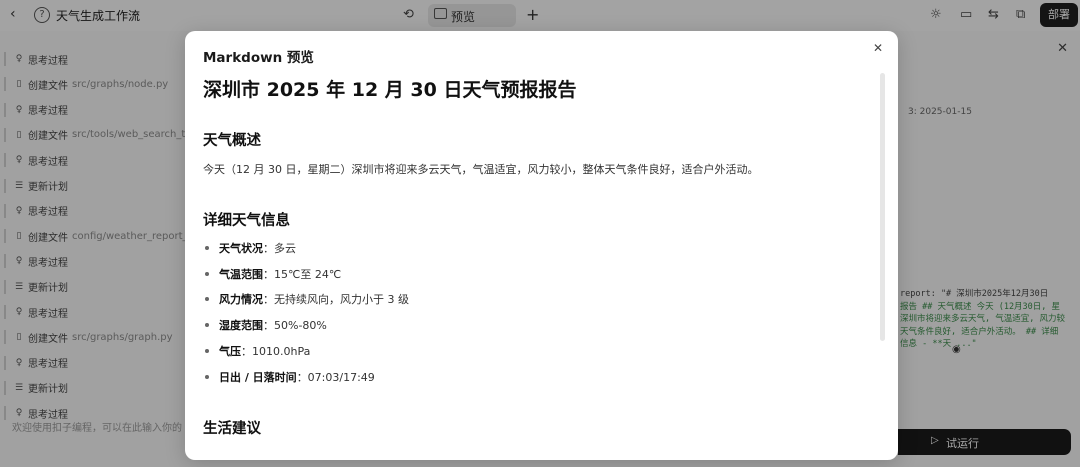 This screenshot has width=1080, height=467. I want to click on detail-label: 日出 / 日落时间, so click(258, 377).